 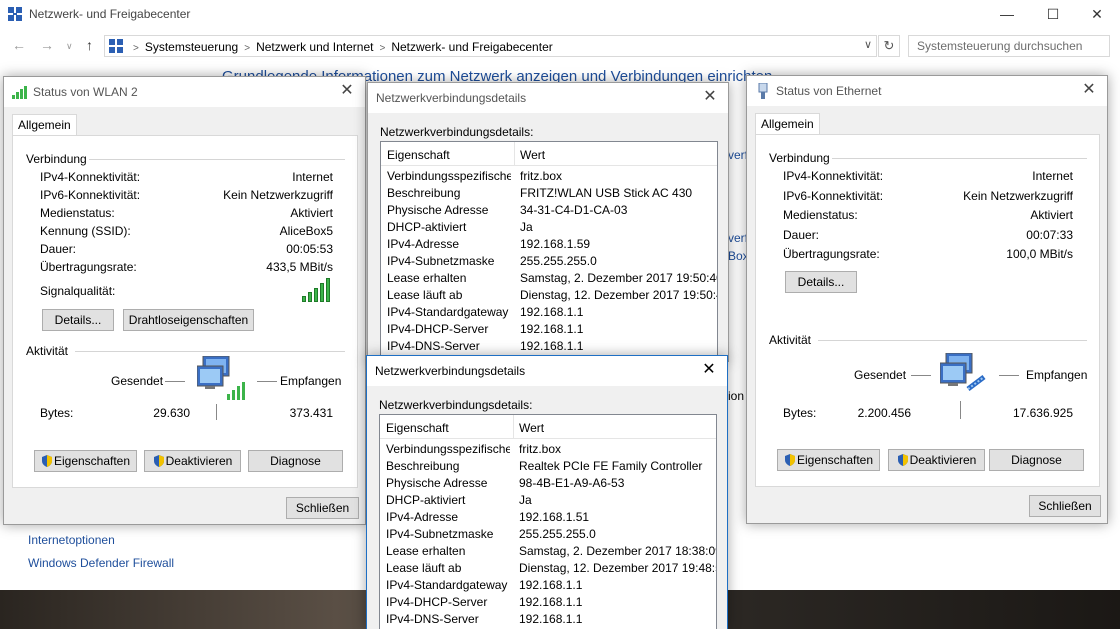 What do you see at coordinates (619, 278) in the screenshot?
I see `value: Samstag, 2. Dezember 2017 19:50:40` at bounding box center [619, 278].